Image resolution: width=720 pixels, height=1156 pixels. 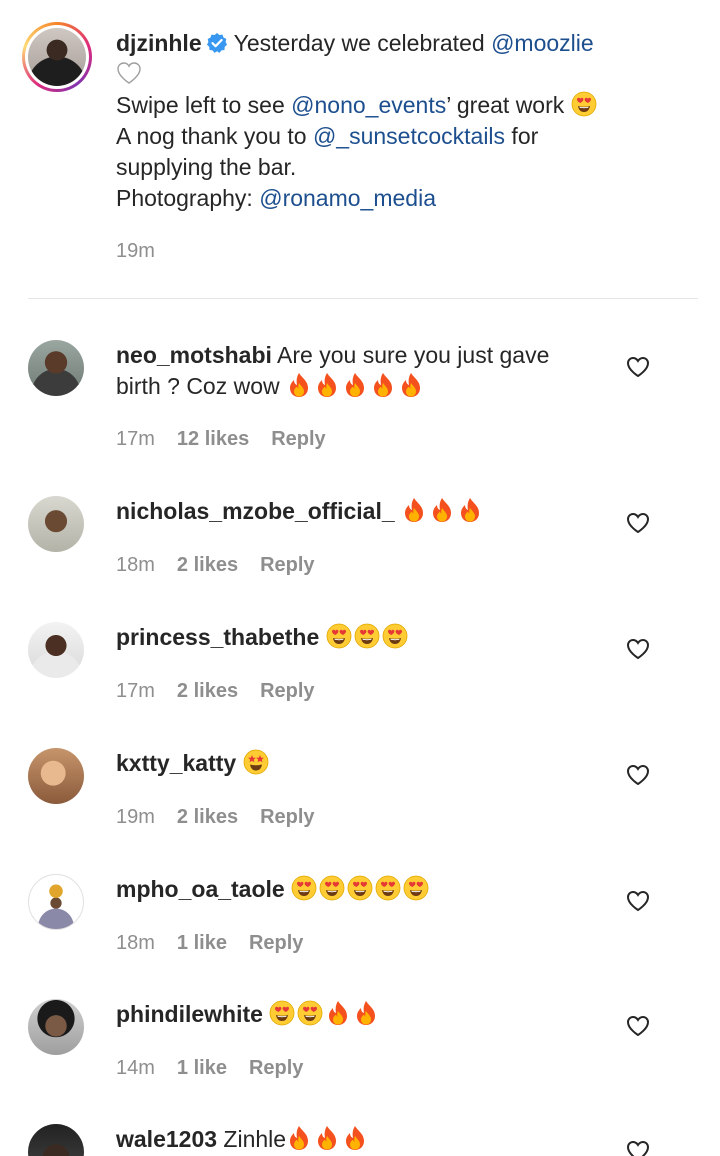 What do you see at coordinates (200, 889) in the screenshot?
I see `comment-username: mpho_oa_taole` at bounding box center [200, 889].